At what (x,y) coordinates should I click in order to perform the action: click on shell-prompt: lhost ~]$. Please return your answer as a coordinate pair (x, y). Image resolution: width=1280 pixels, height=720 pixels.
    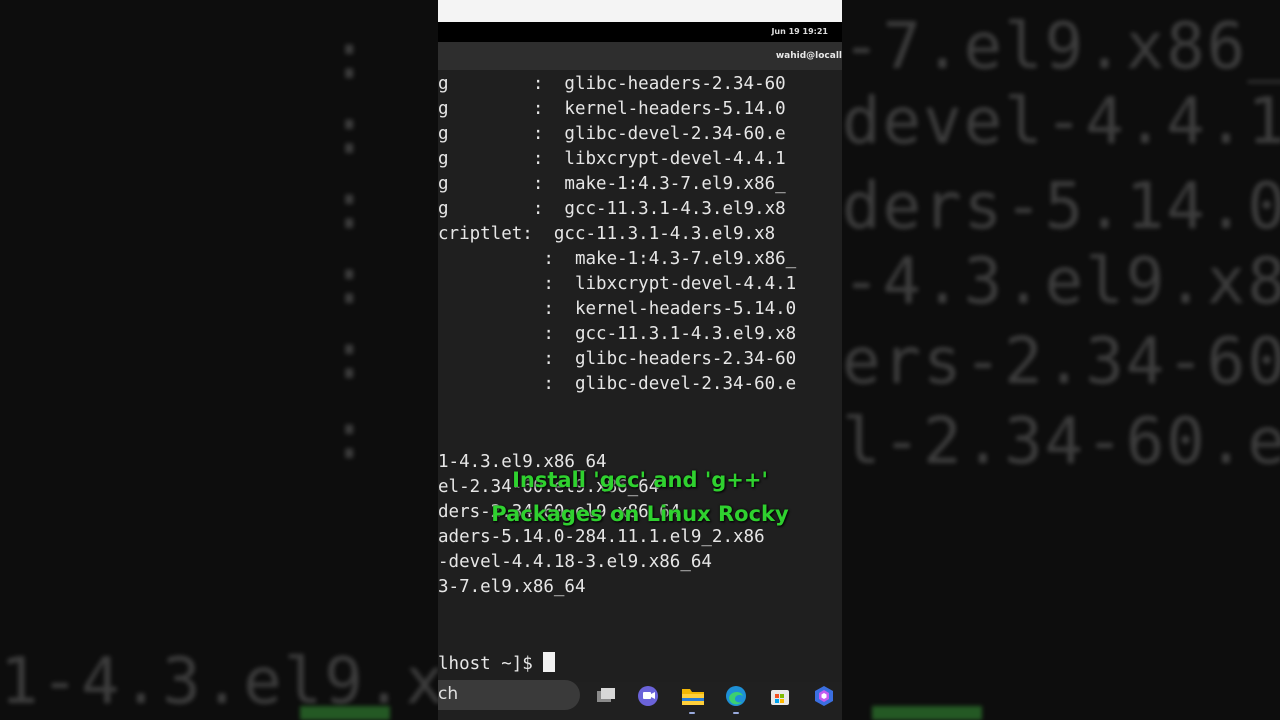
    Looking at the image, I should click on (640, 664).